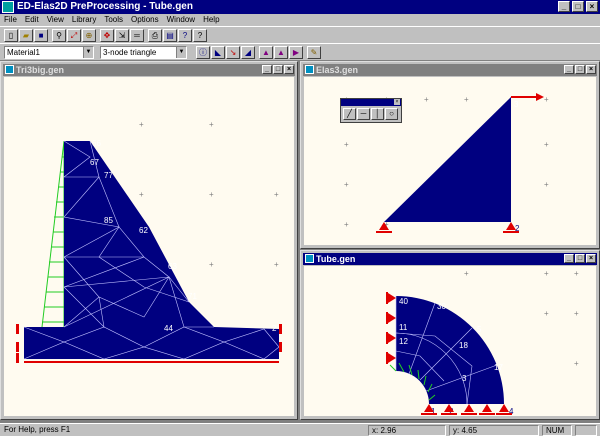 This screenshot has height=436, width=600. What do you see at coordinates (185, 35) in the screenshot?
I see `help-icon: ?` at bounding box center [185, 35].